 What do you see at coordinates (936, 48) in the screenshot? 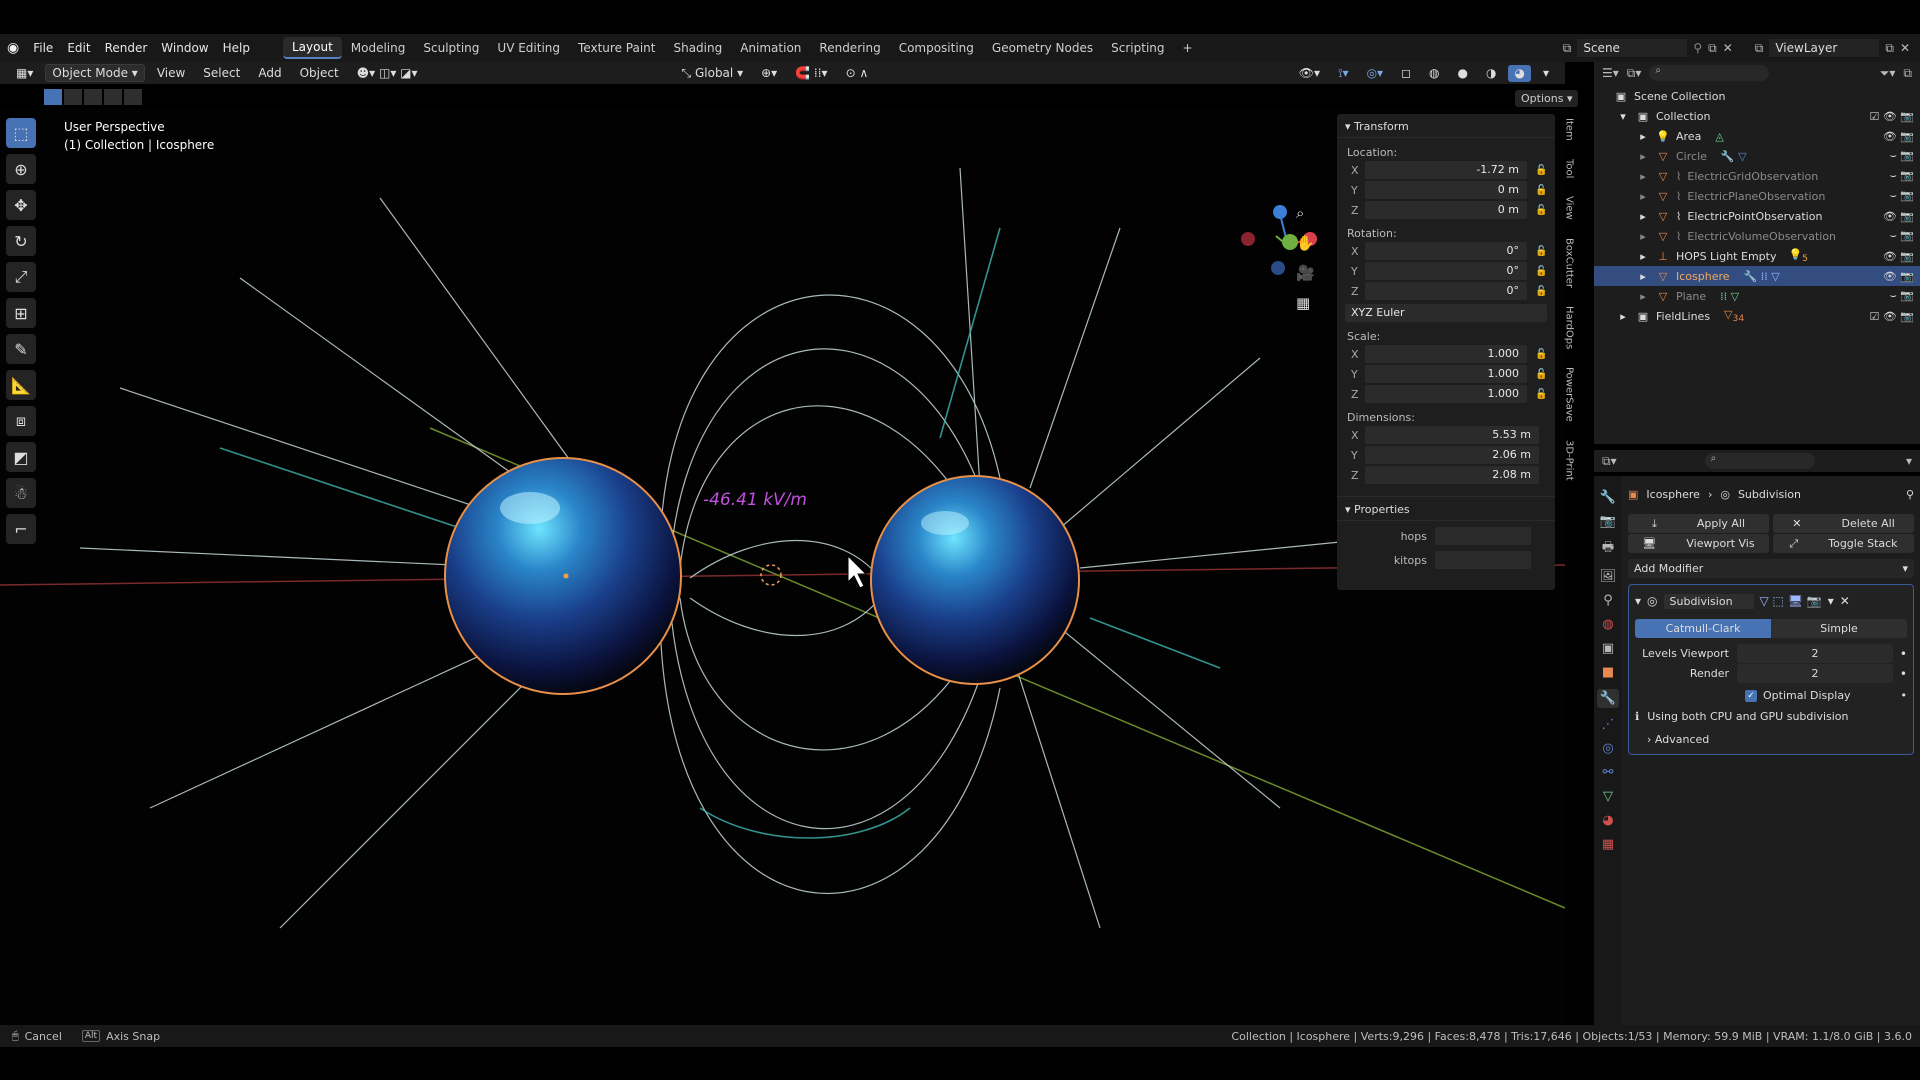
I see `tab-compositing: Compositing` at bounding box center [936, 48].